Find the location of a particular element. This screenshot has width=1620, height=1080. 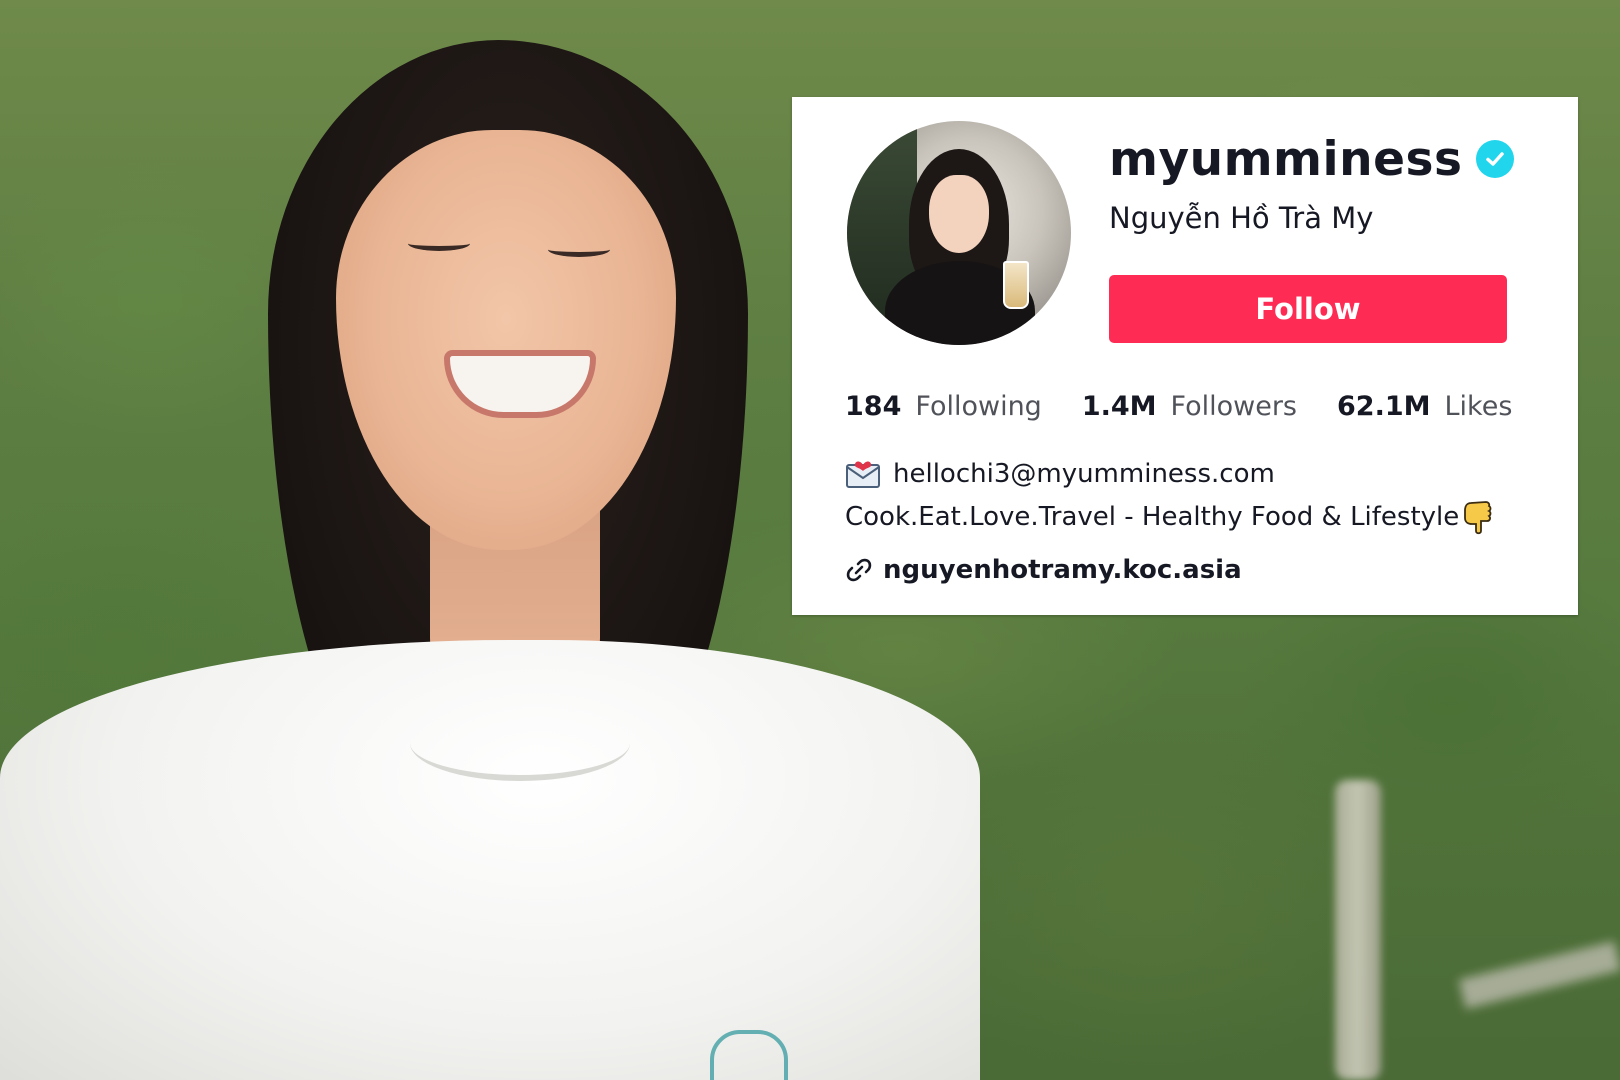

email-text: hellochi3@myumminess.com is located at coordinates (1084, 474).